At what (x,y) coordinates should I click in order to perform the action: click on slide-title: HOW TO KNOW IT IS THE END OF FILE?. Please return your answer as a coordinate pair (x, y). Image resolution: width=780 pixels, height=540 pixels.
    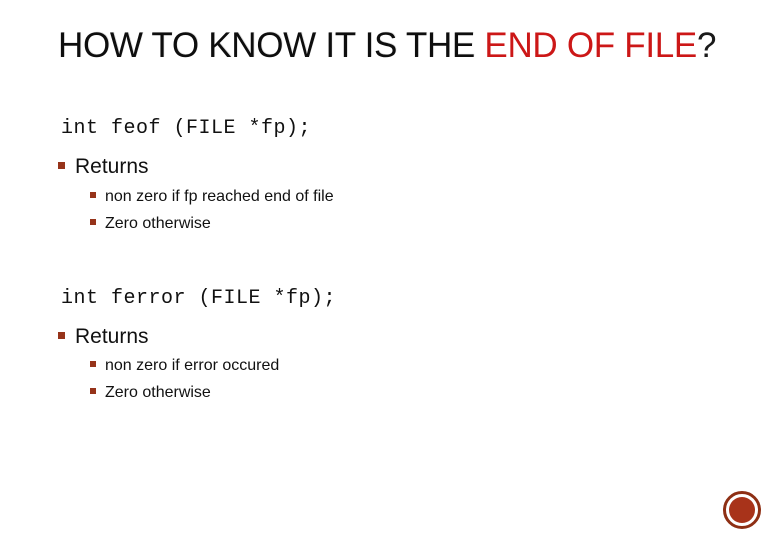
    Looking at the image, I should click on (408, 46).